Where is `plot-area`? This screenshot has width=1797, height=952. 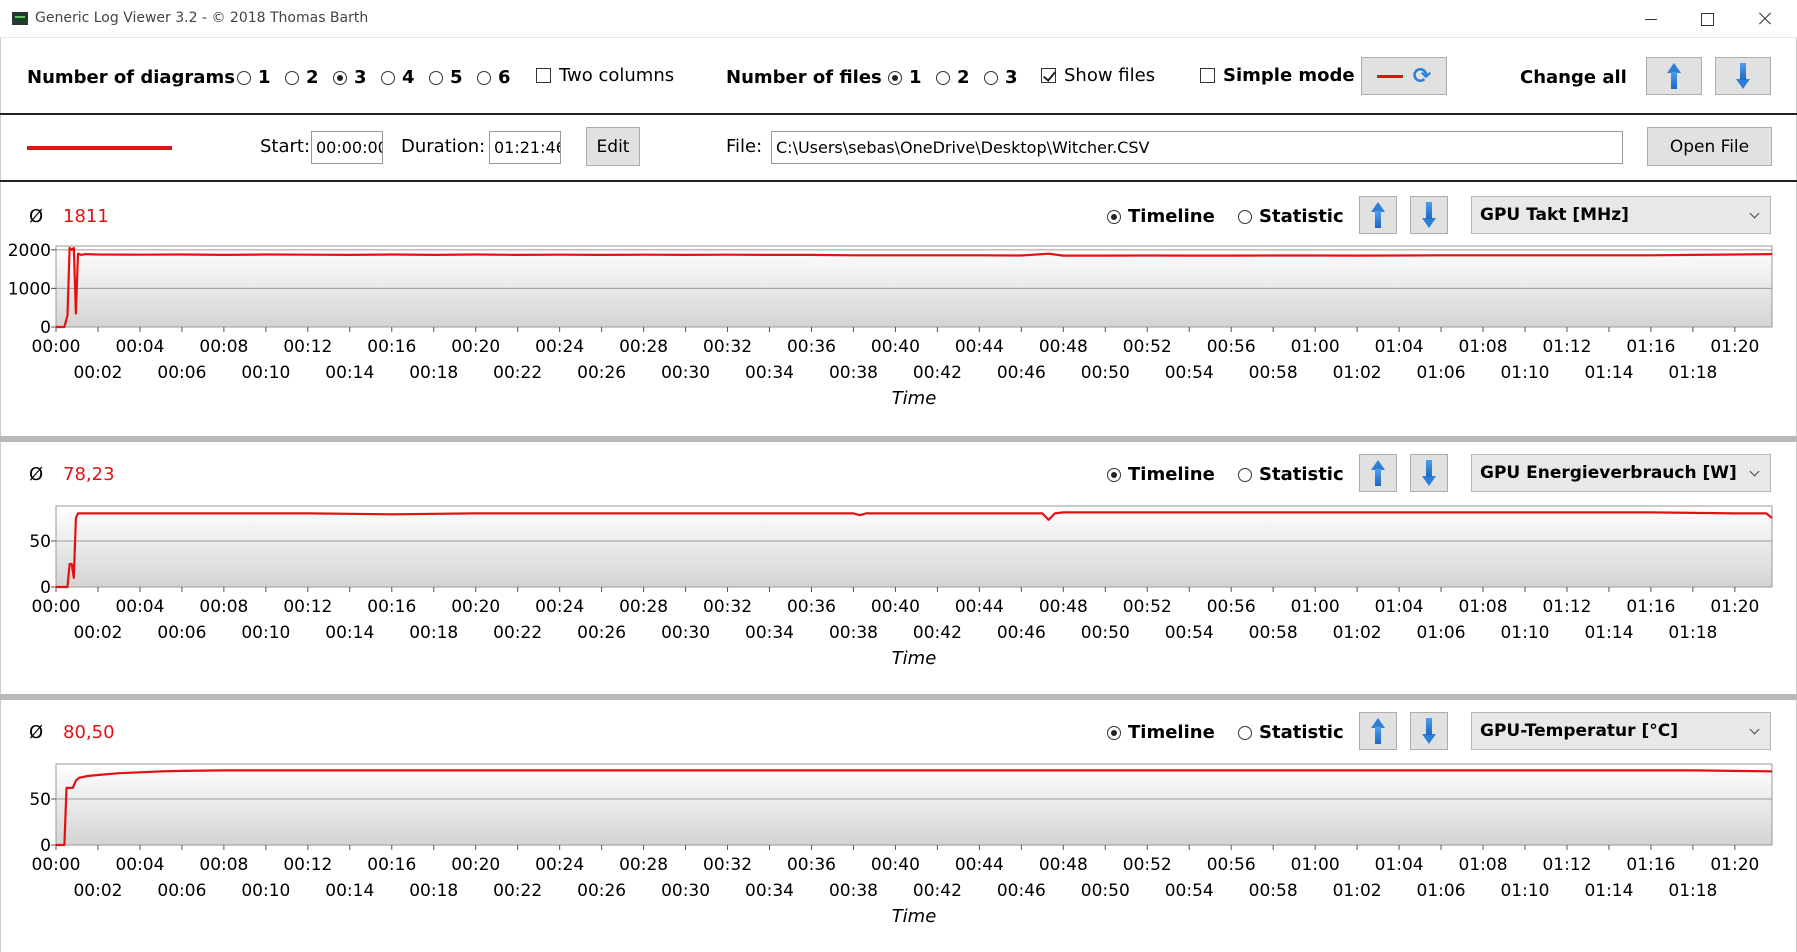 plot-area is located at coordinates (914, 546).